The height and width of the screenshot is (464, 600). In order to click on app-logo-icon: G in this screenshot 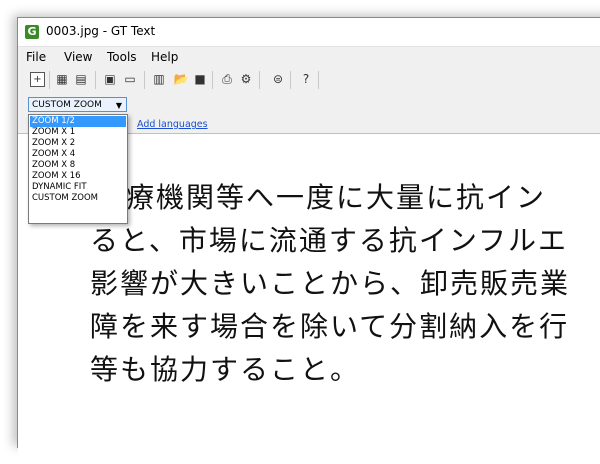, I will do `click(32, 32)`.